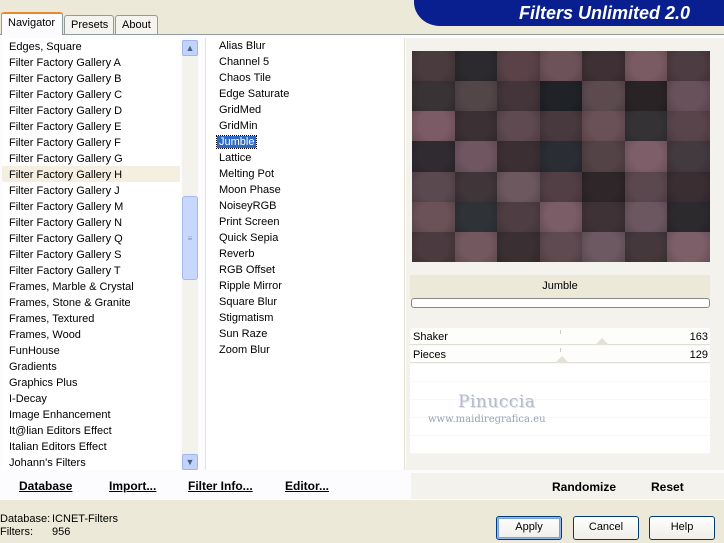 The image size is (724, 543). Describe the element at coordinates (91, 190) in the screenshot. I see `category-item: Filter Factory Gallery J` at that location.